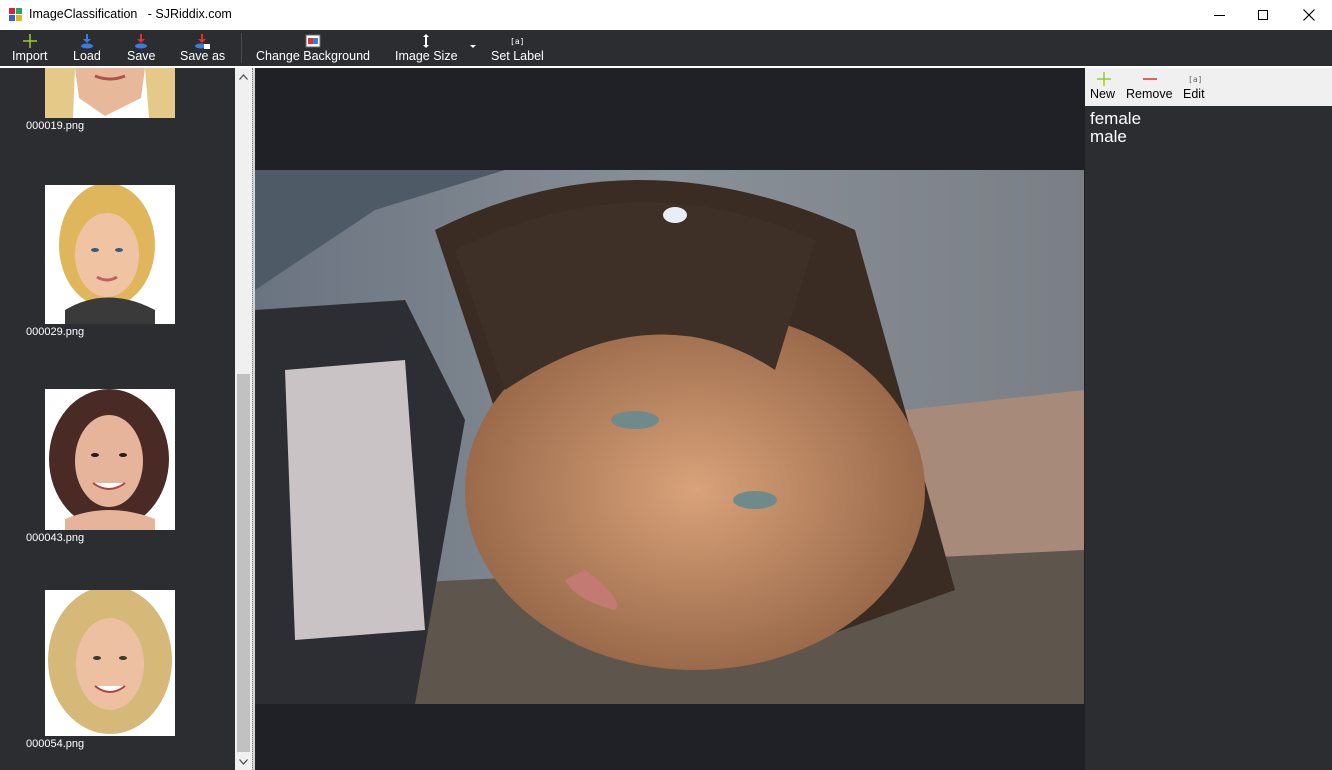 The width and height of the screenshot is (1332, 770). Describe the element at coordinates (87, 56) in the screenshot. I see `load-label: Load` at that location.